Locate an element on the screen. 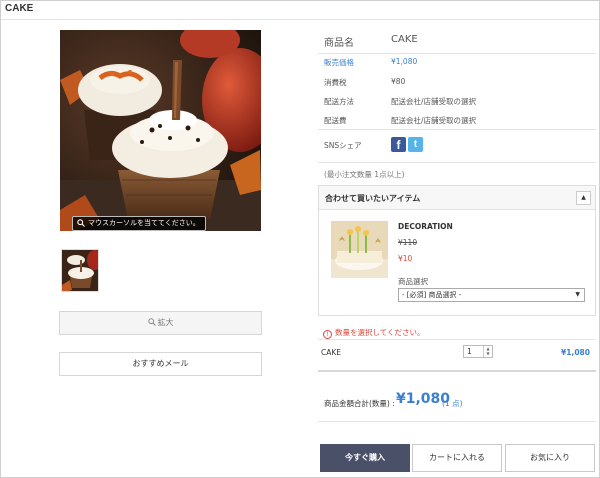  related-item-sale-price: ¥10 is located at coordinates (405, 258).